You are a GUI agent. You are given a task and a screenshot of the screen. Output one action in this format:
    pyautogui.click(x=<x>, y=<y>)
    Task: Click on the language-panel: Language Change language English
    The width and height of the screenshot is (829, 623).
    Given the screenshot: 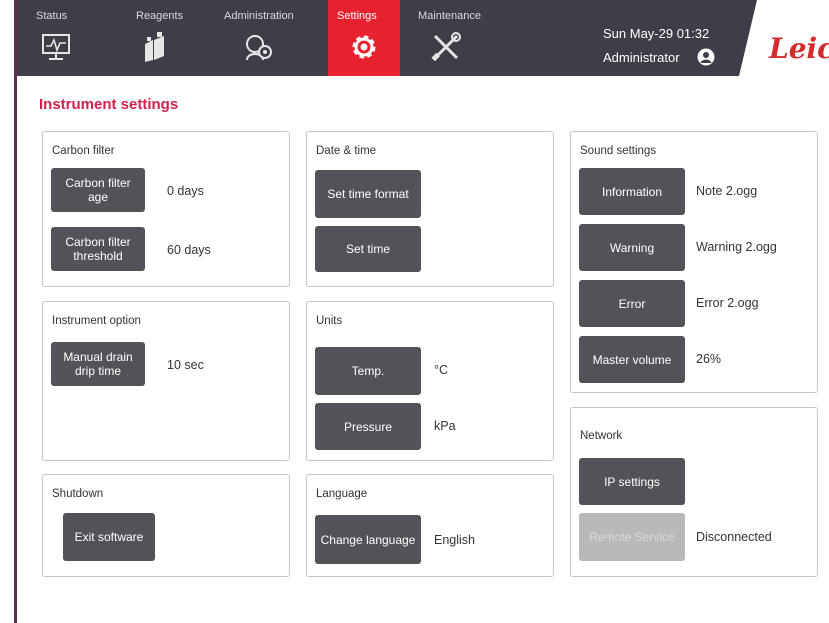 What is the action you would take?
    pyautogui.click(x=430, y=525)
    